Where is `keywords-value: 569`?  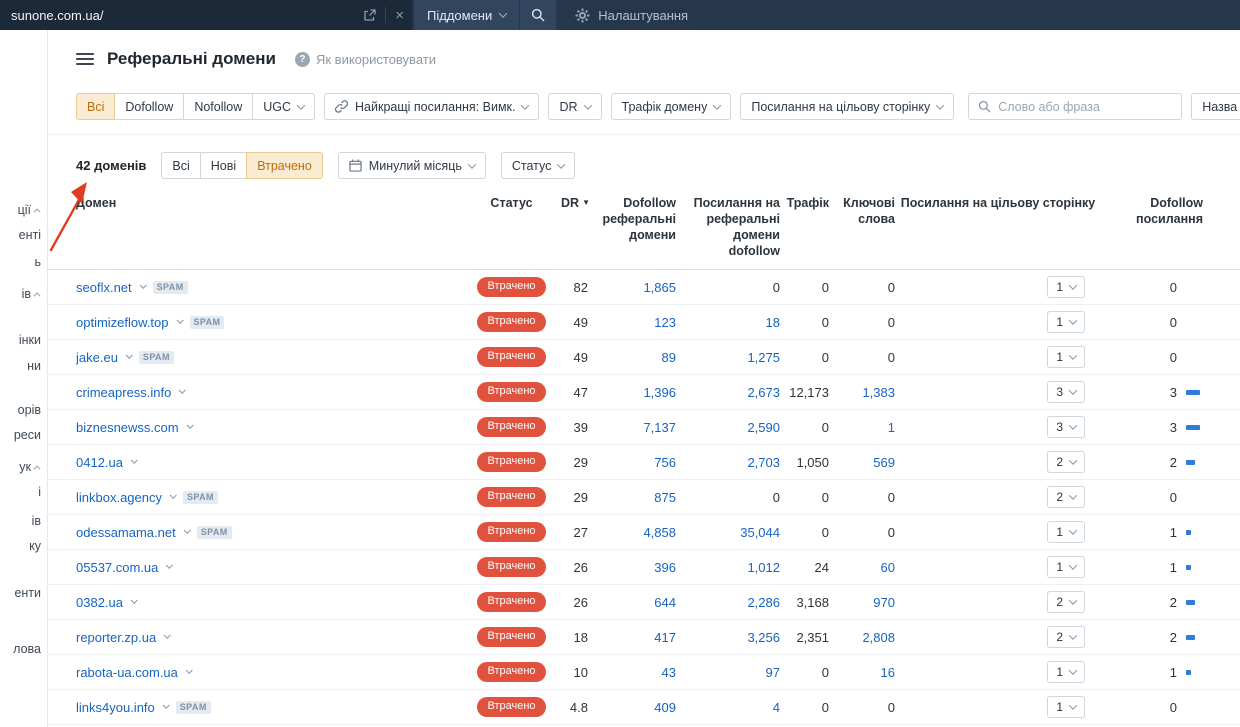 keywords-value: 569 is located at coordinates (866, 462).